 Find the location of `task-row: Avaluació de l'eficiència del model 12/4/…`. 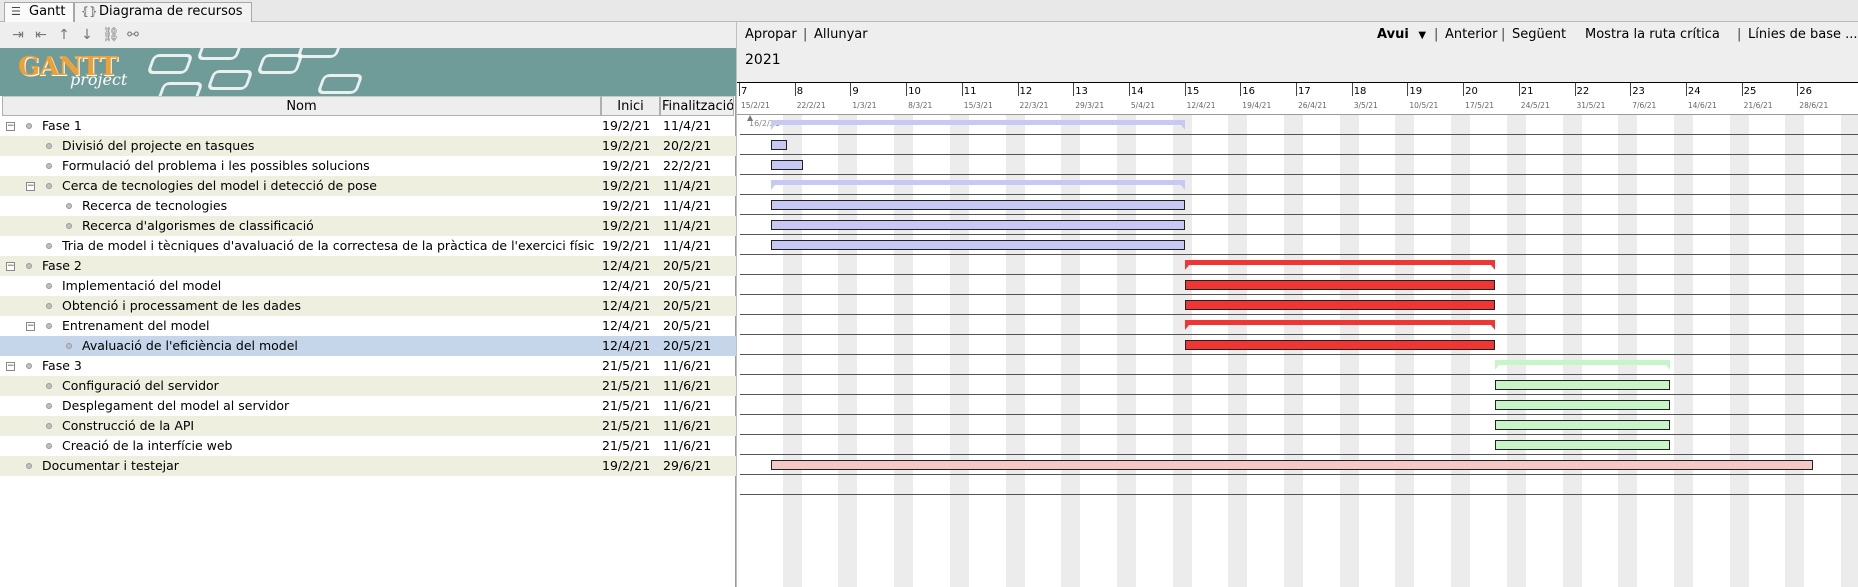

task-row: Avaluació de l'eficiència del model 12/4/… is located at coordinates (368, 346).